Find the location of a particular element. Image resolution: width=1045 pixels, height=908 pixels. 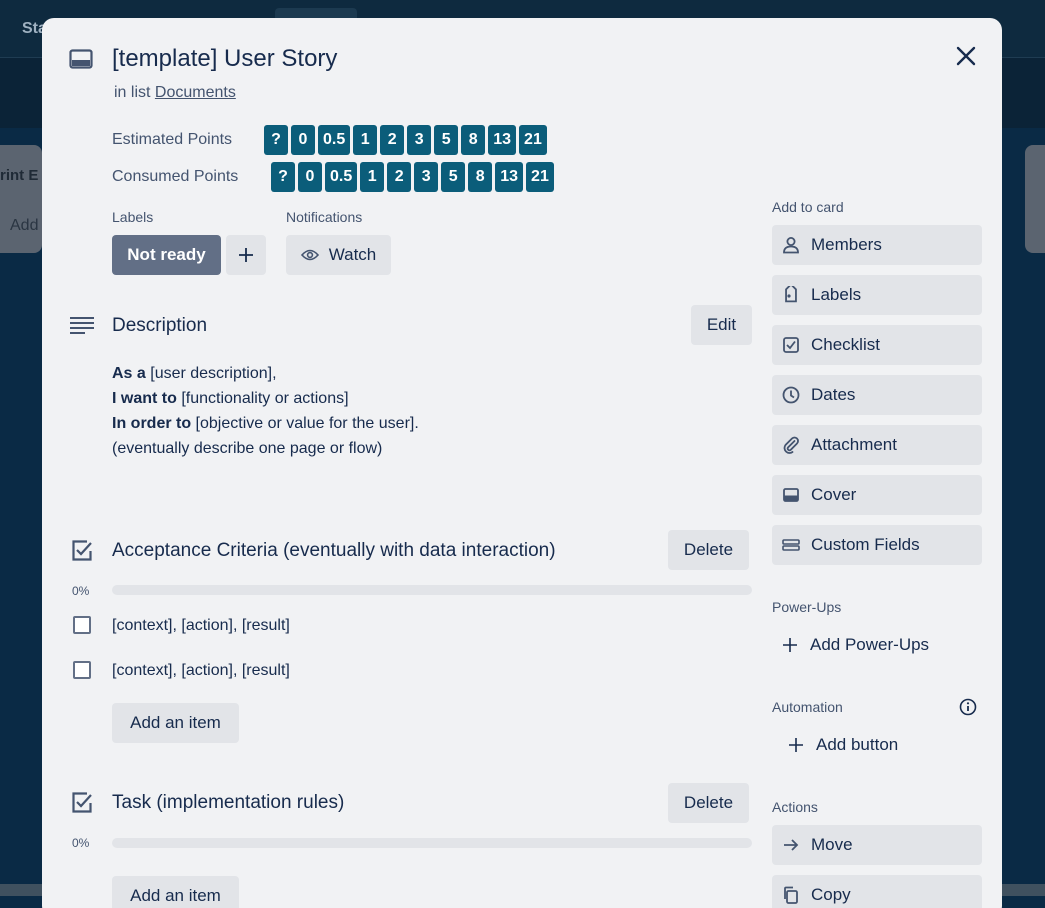

estimated-chip: 8 is located at coordinates (473, 140).